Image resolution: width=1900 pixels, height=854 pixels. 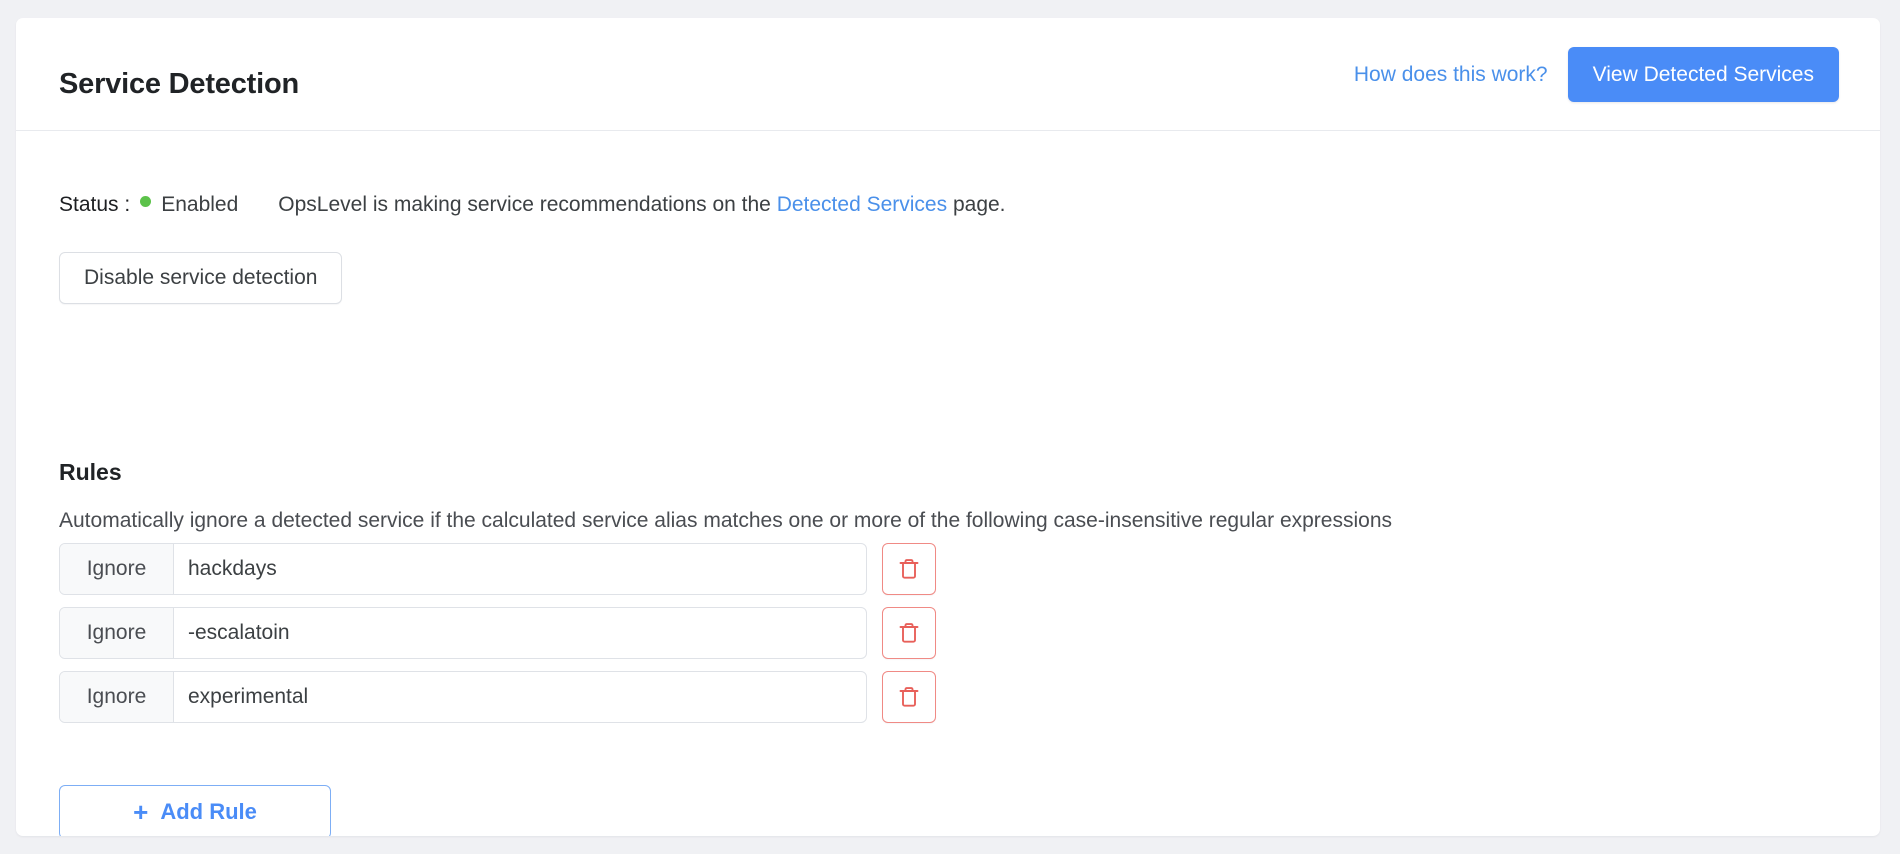 What do you see at coordinates (208, 811) in the screenshot?
I see `add-rule-label: Add Rule` at bounding box center [208, 811].